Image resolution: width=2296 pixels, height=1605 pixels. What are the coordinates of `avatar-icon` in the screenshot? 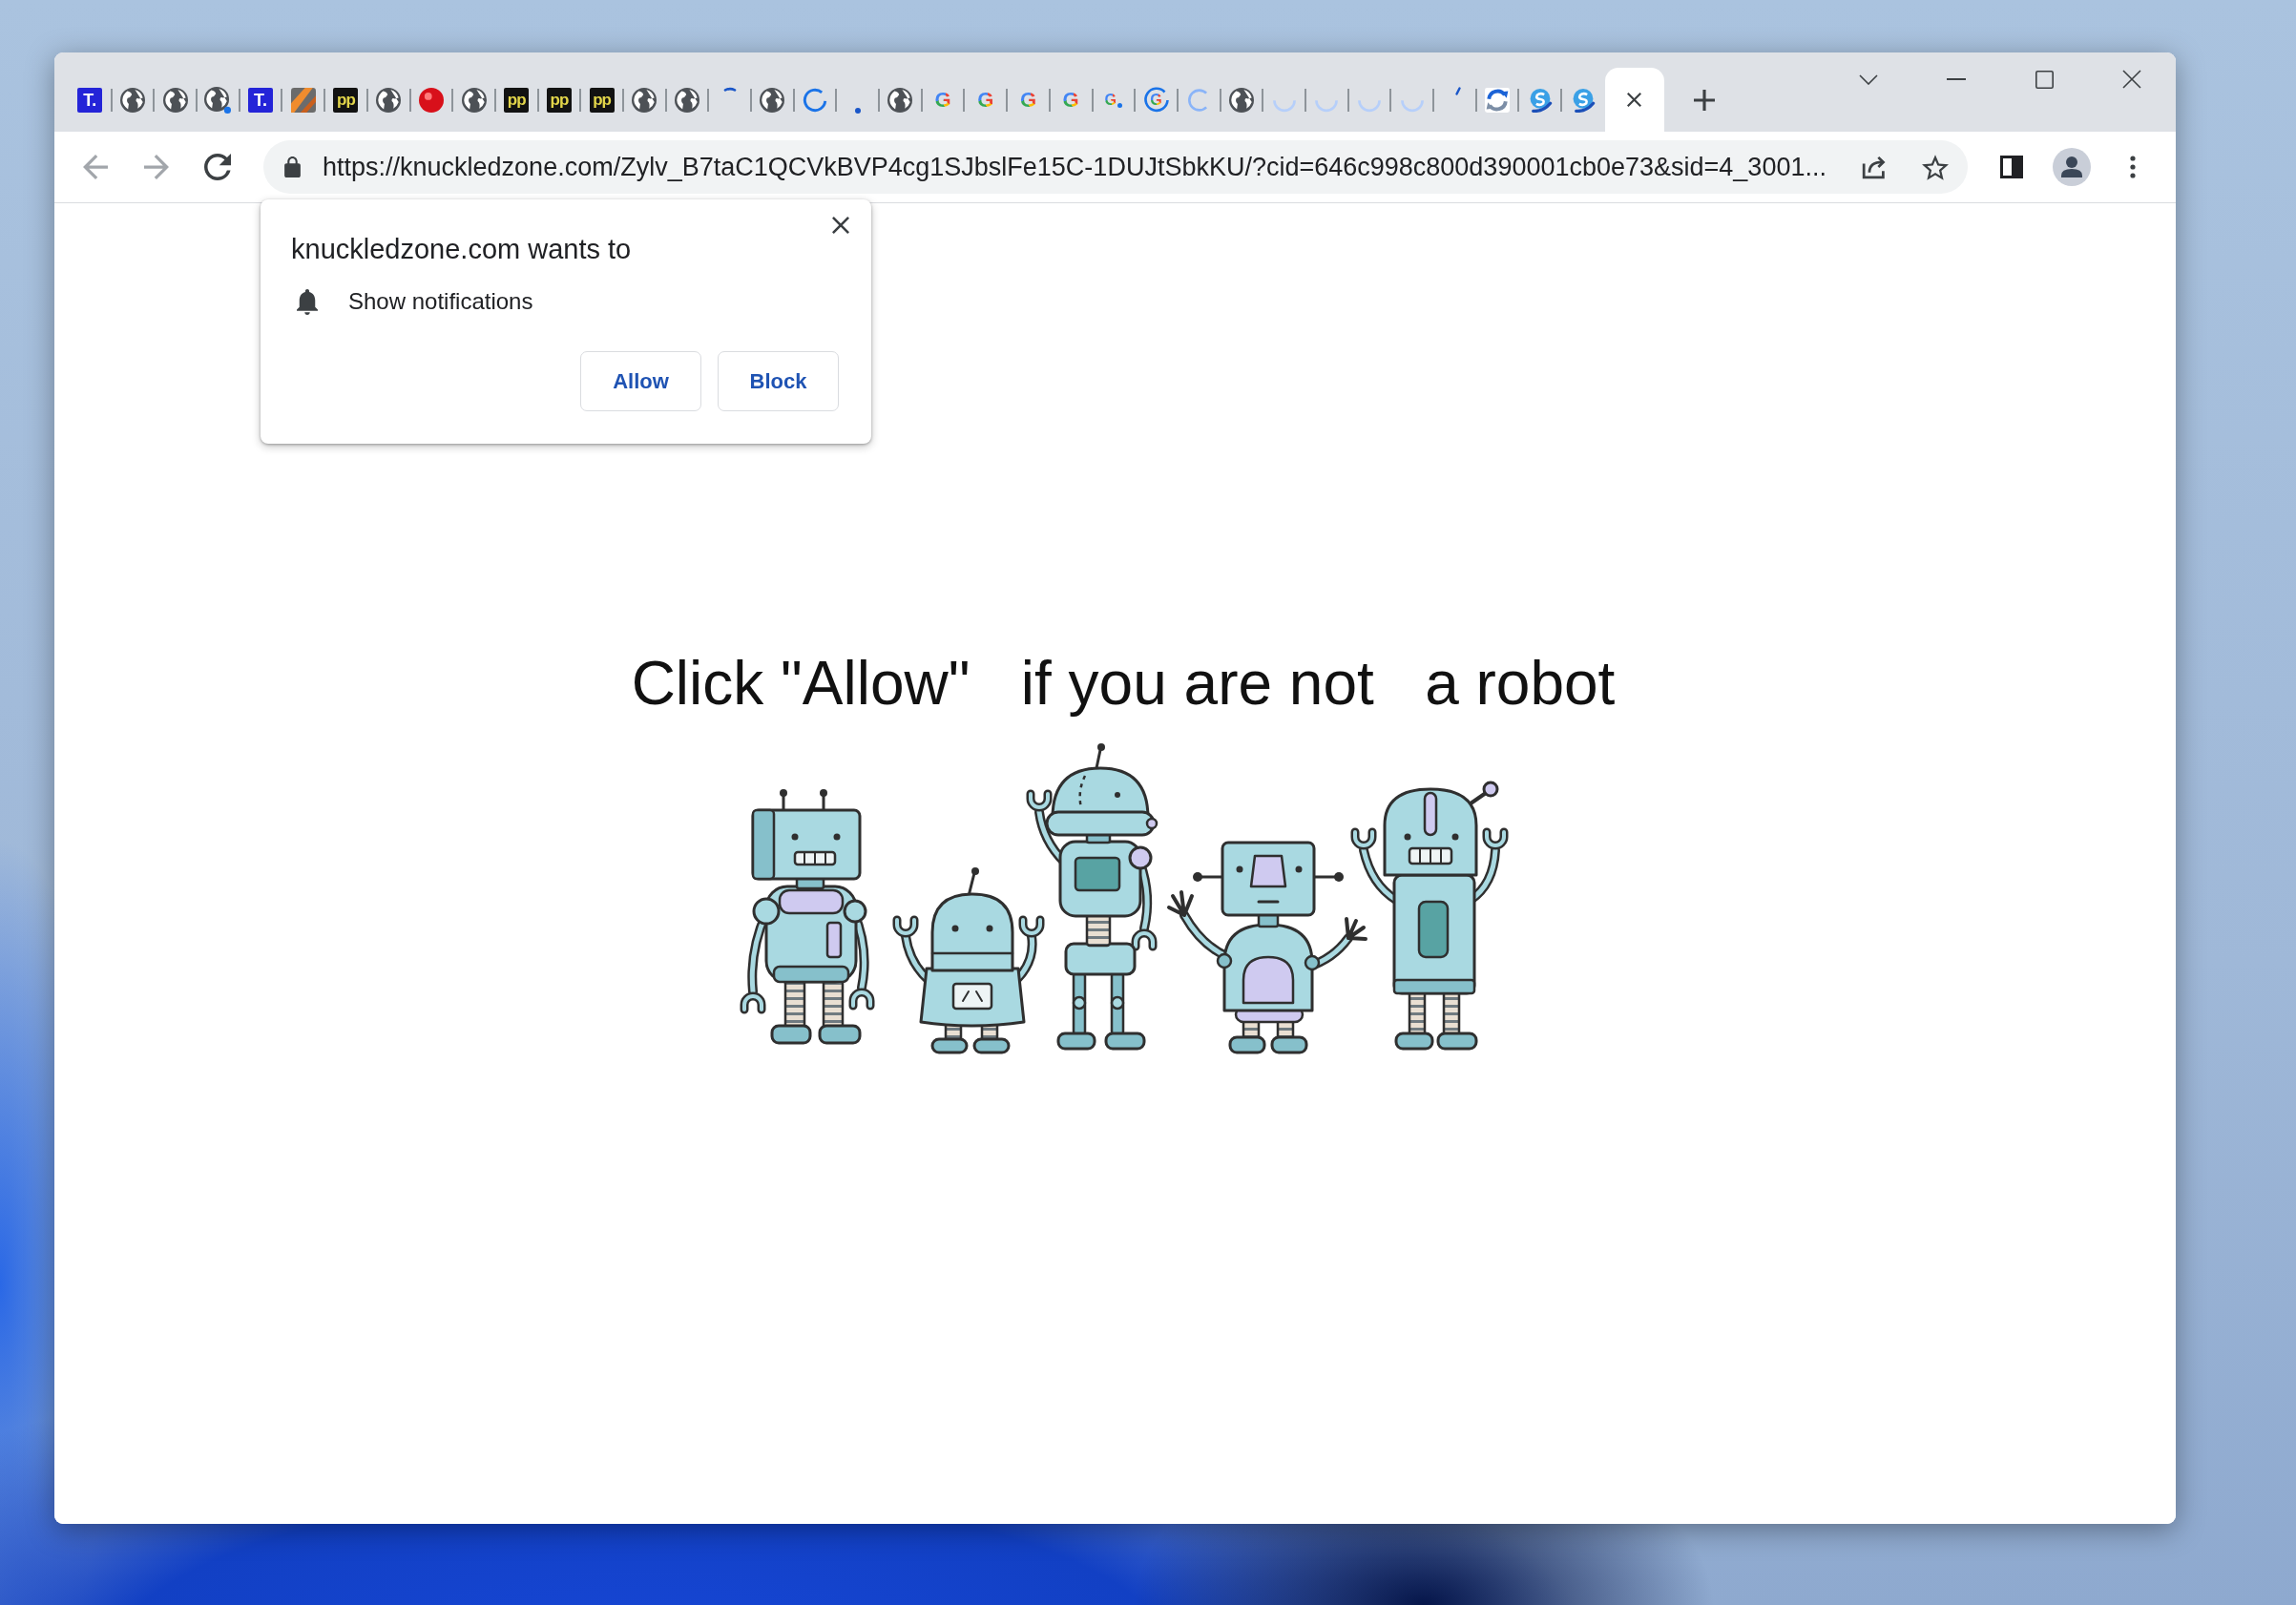 It's located at (2072, 167).